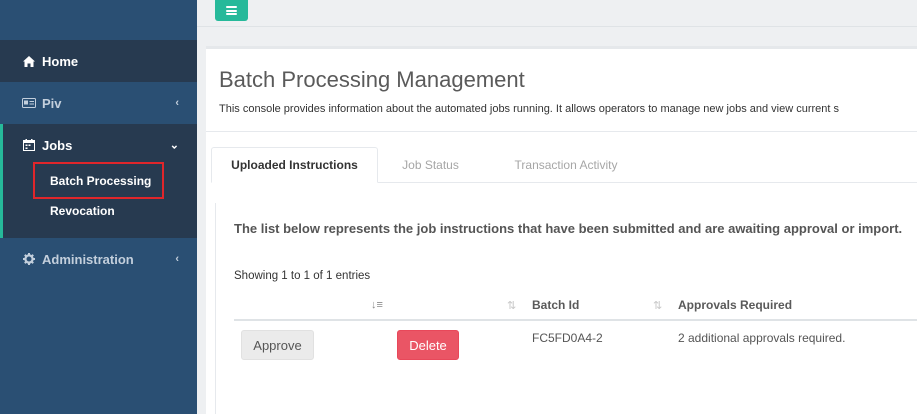 The height and width of the screenshot is (414, 917). Describe the element at coordinates (762, 338) in the screenshot. I see `approvals-required-cell: 2 additional approvals required.` at that location.